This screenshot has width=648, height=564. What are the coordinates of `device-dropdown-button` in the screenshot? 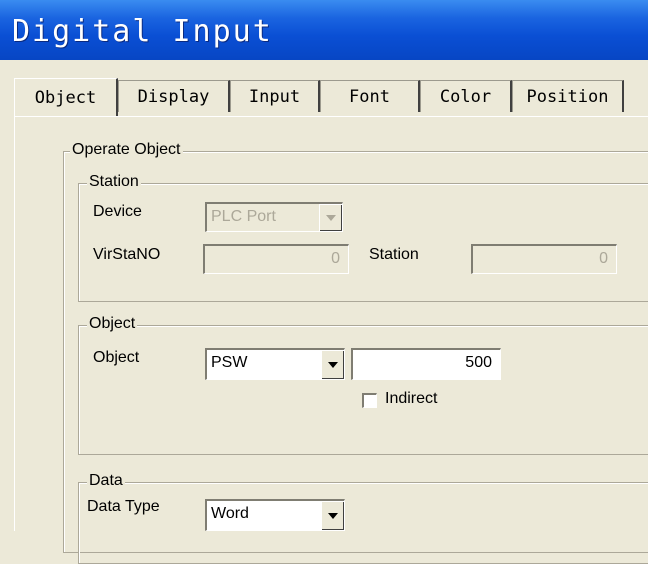 It's located at (330, 217).